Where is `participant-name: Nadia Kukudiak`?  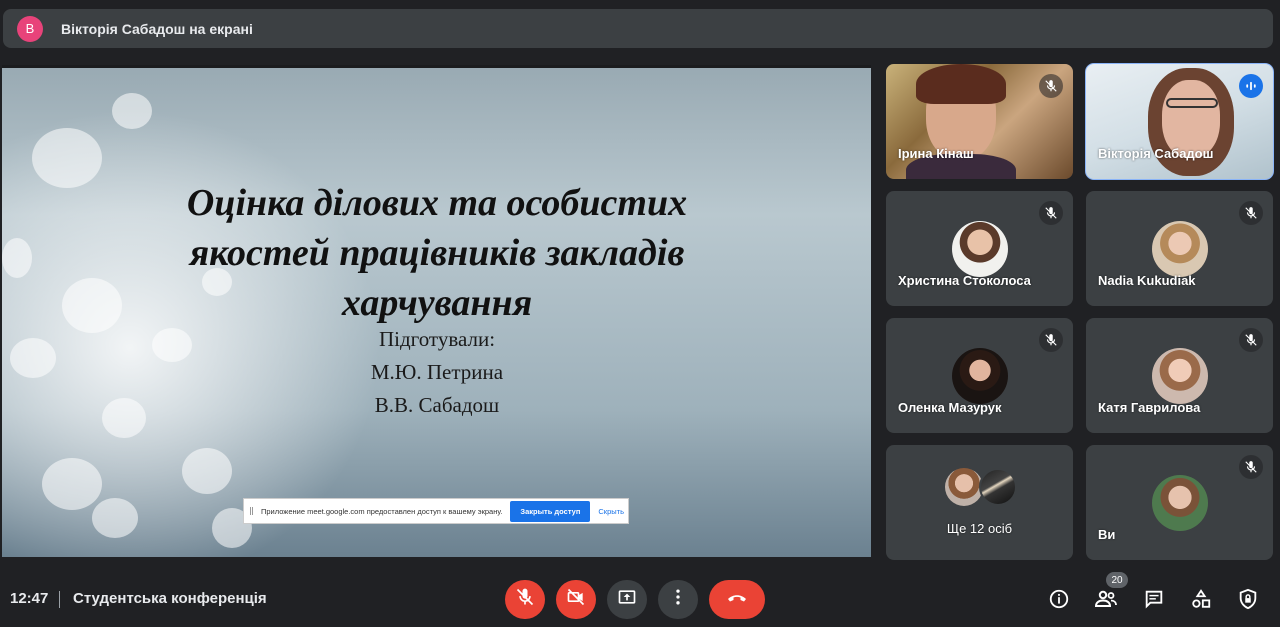
participant-name: Nadia Kukudiak is located at coordinates (1147, 280).